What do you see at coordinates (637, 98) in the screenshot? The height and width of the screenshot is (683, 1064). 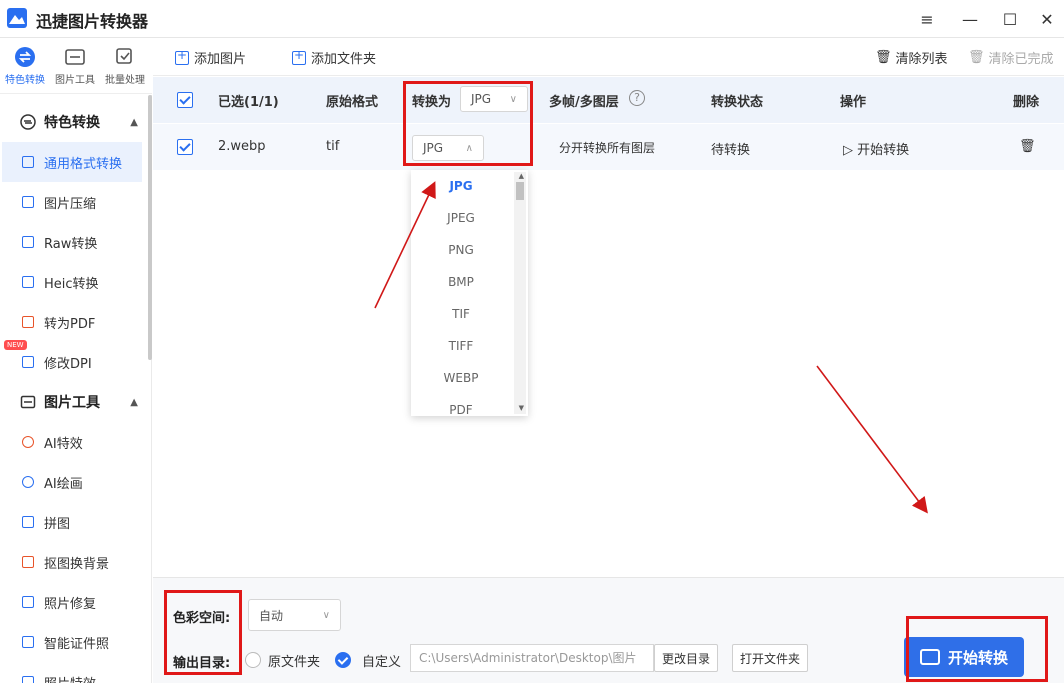 I see `help-icon: ?` at bounding box center [637, 98].